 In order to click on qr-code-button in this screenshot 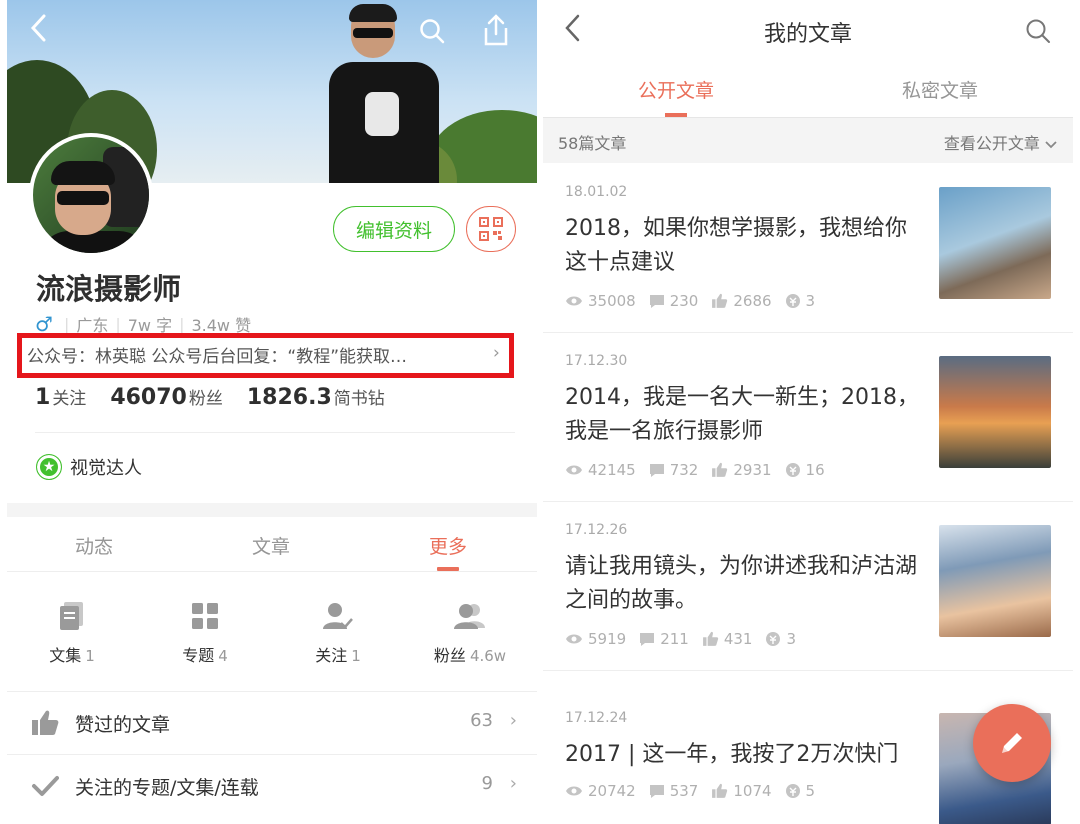, I will do `click(491, 229)`.